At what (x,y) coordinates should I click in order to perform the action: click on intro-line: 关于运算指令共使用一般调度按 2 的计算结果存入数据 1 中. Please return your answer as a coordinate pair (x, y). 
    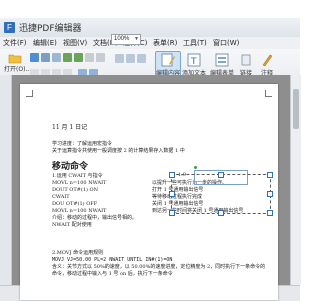
    Looking at the image, I should click on (118, 151).